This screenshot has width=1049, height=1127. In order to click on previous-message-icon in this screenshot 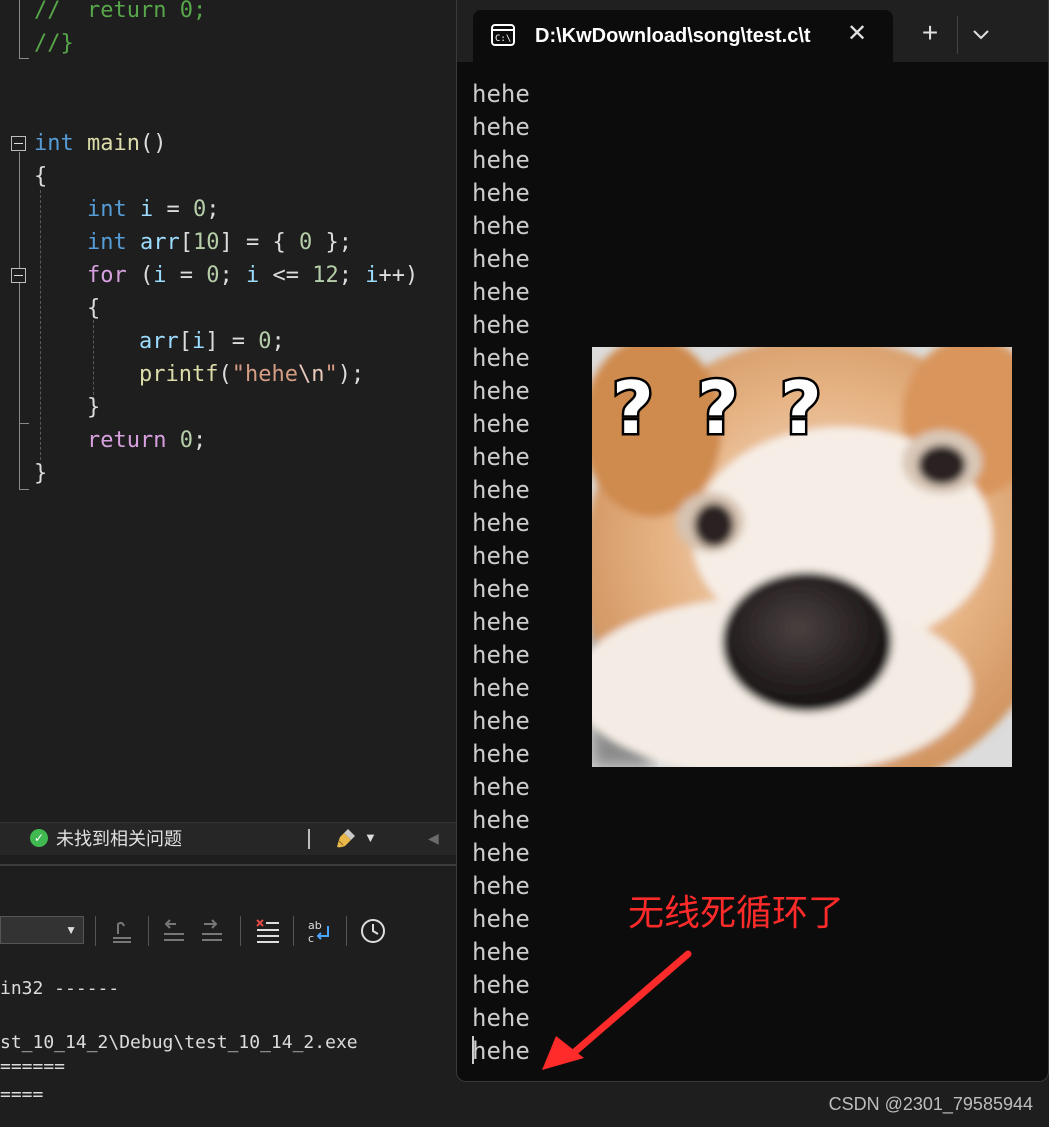, I will do `click(174, 931)`.